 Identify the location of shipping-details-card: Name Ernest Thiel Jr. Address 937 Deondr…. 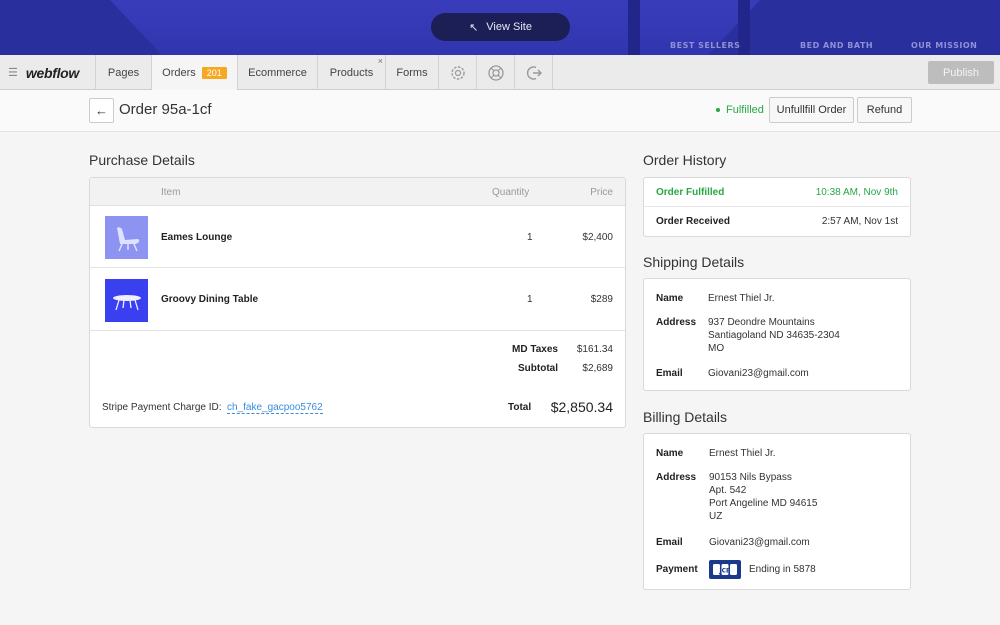
(777, 334).